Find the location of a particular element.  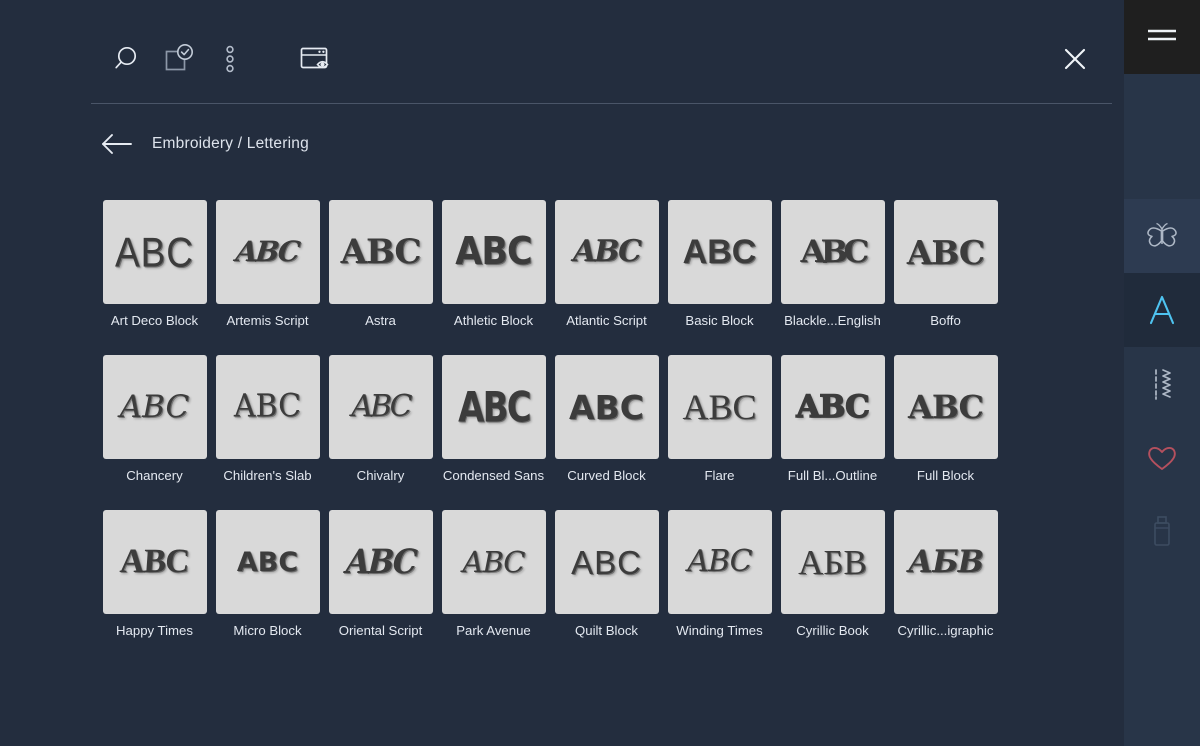

font-tile: ABC Full Block is located at coordinates (945, 419).